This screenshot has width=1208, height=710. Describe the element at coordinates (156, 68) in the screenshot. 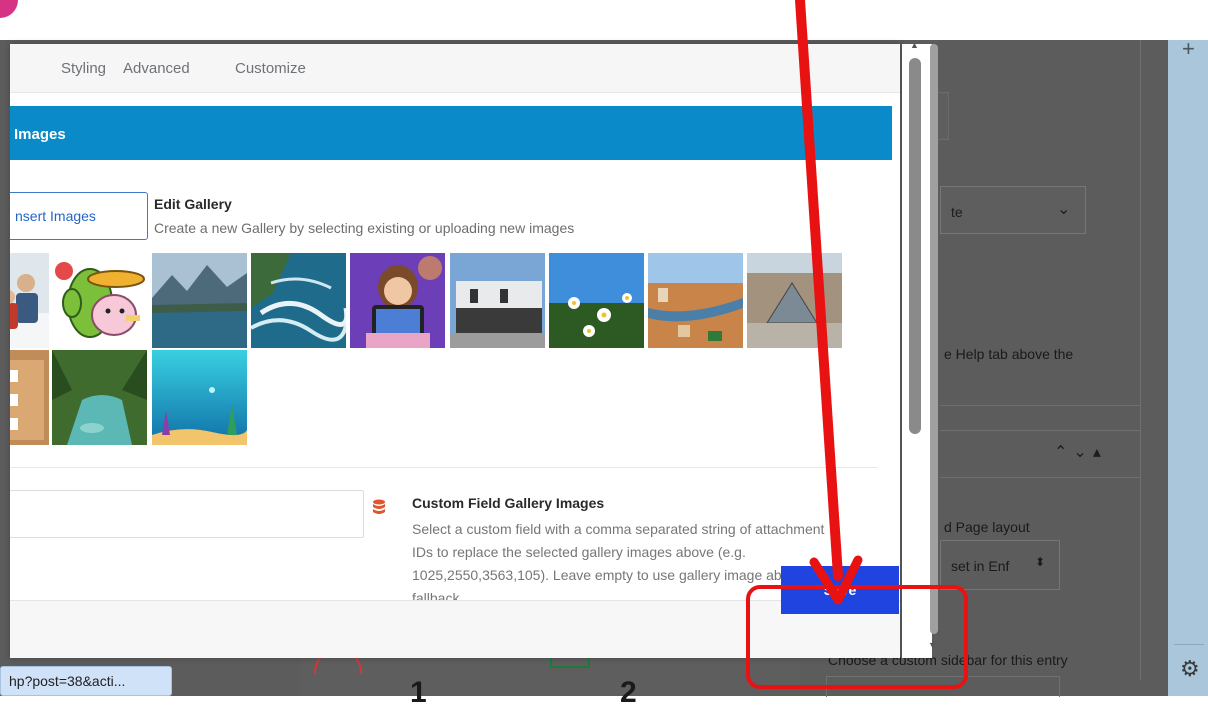

I see `tab-advanced: Advanced` at that location.